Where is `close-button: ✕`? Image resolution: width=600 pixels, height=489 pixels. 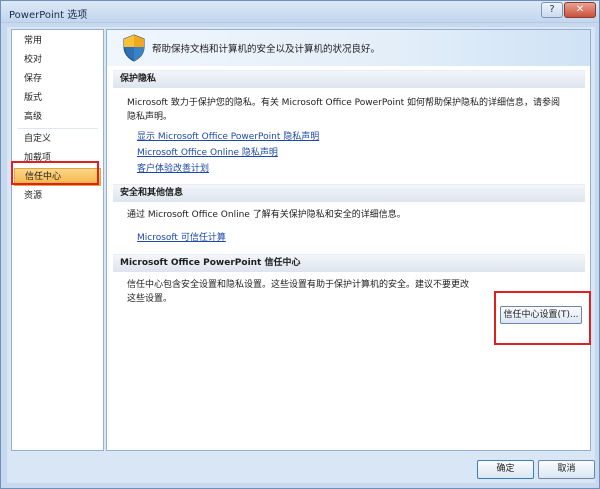 close-button: ✕ is located at coordinates (580, 10).